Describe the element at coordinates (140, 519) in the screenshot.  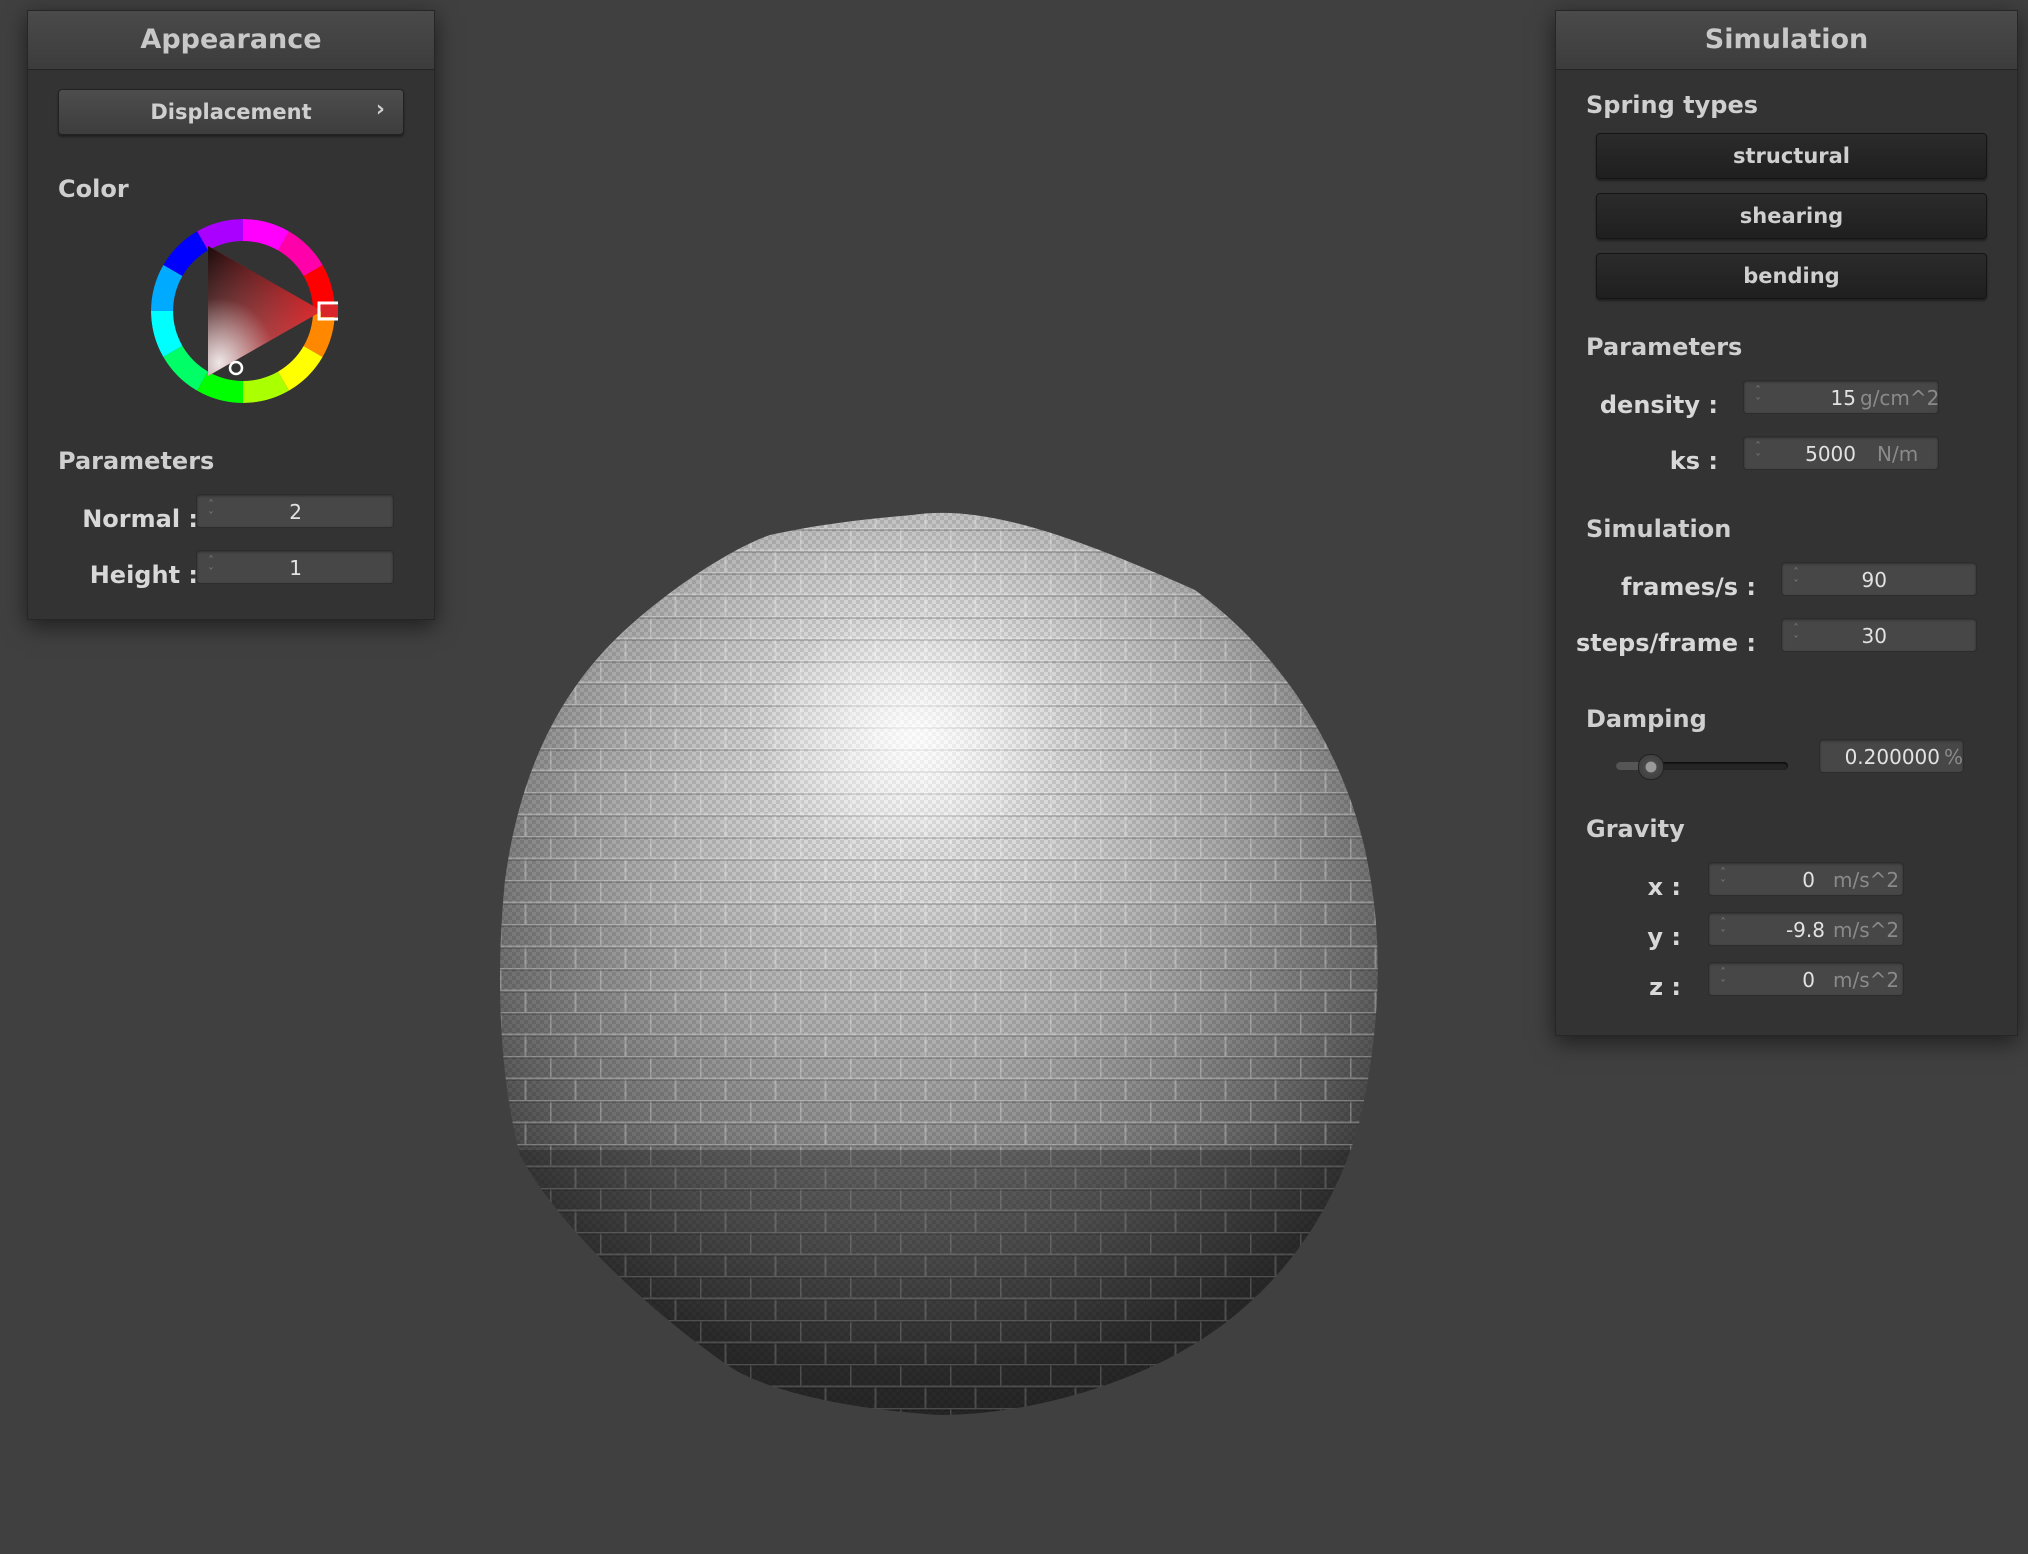
I see `normal-label: Normal :` at that location.